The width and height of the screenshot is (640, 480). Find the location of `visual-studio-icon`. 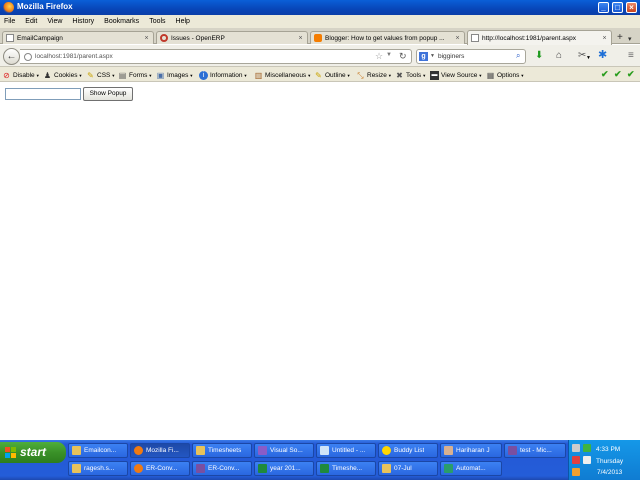

visual-studio-icon is located at coordinates (262, 450).